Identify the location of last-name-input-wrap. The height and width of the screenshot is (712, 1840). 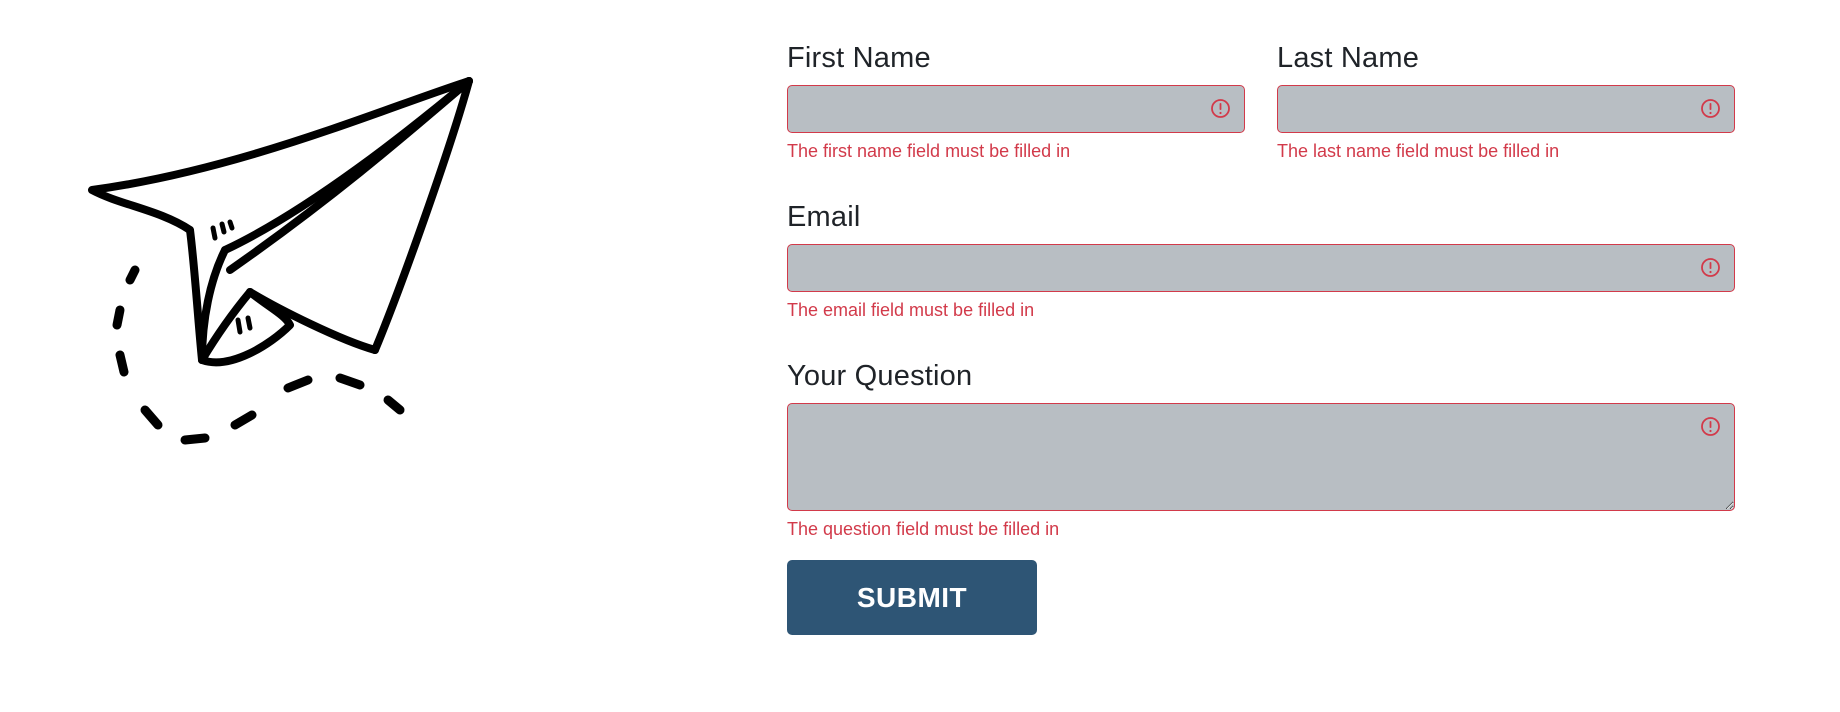
(1506, 109).